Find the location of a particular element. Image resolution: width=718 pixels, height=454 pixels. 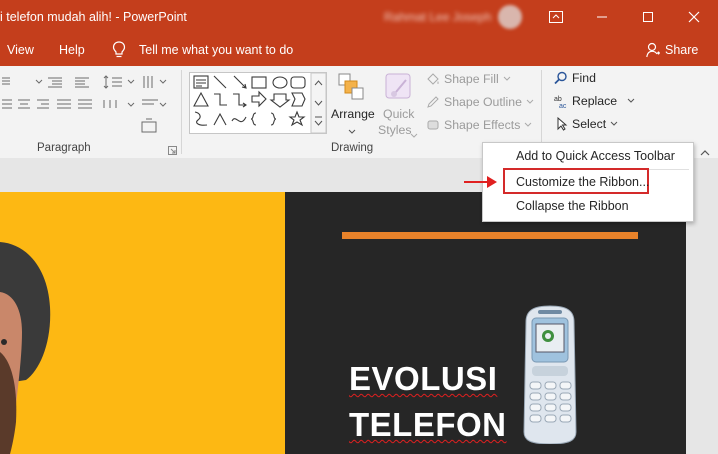

quick-styles-label-2: Styles is located at coordinates (395, 130).